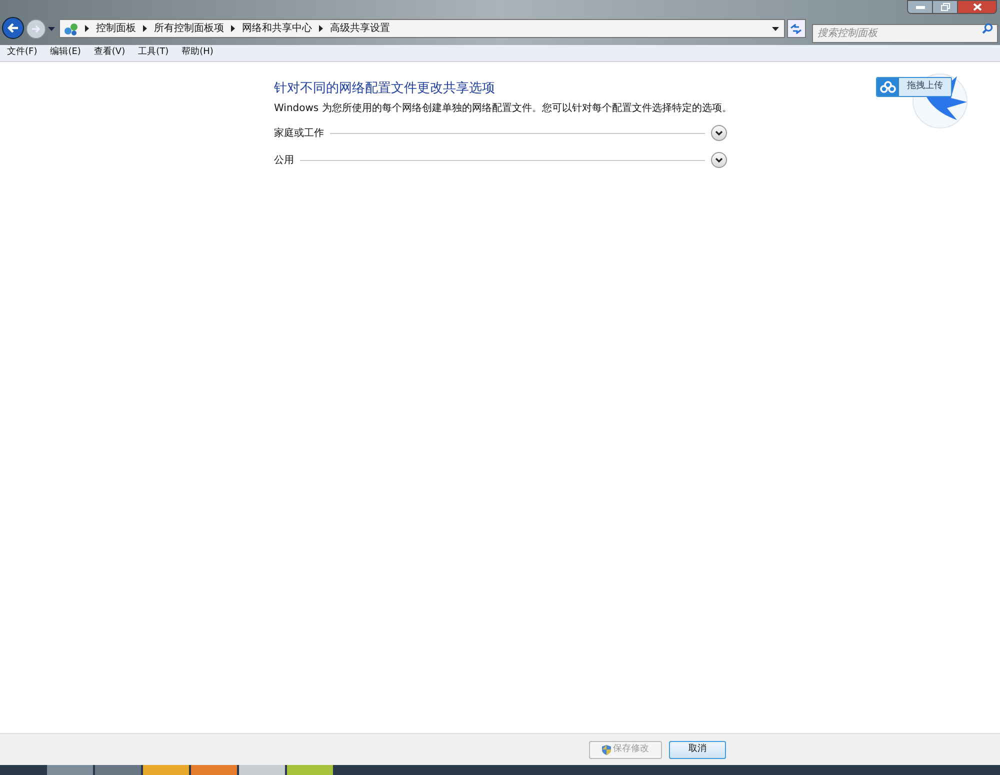 This screenshot has width=1000, height=775. Describe the element at coordinates (109, 53) in the screenshot. I see `menu-item: 查看(V)` at that location.